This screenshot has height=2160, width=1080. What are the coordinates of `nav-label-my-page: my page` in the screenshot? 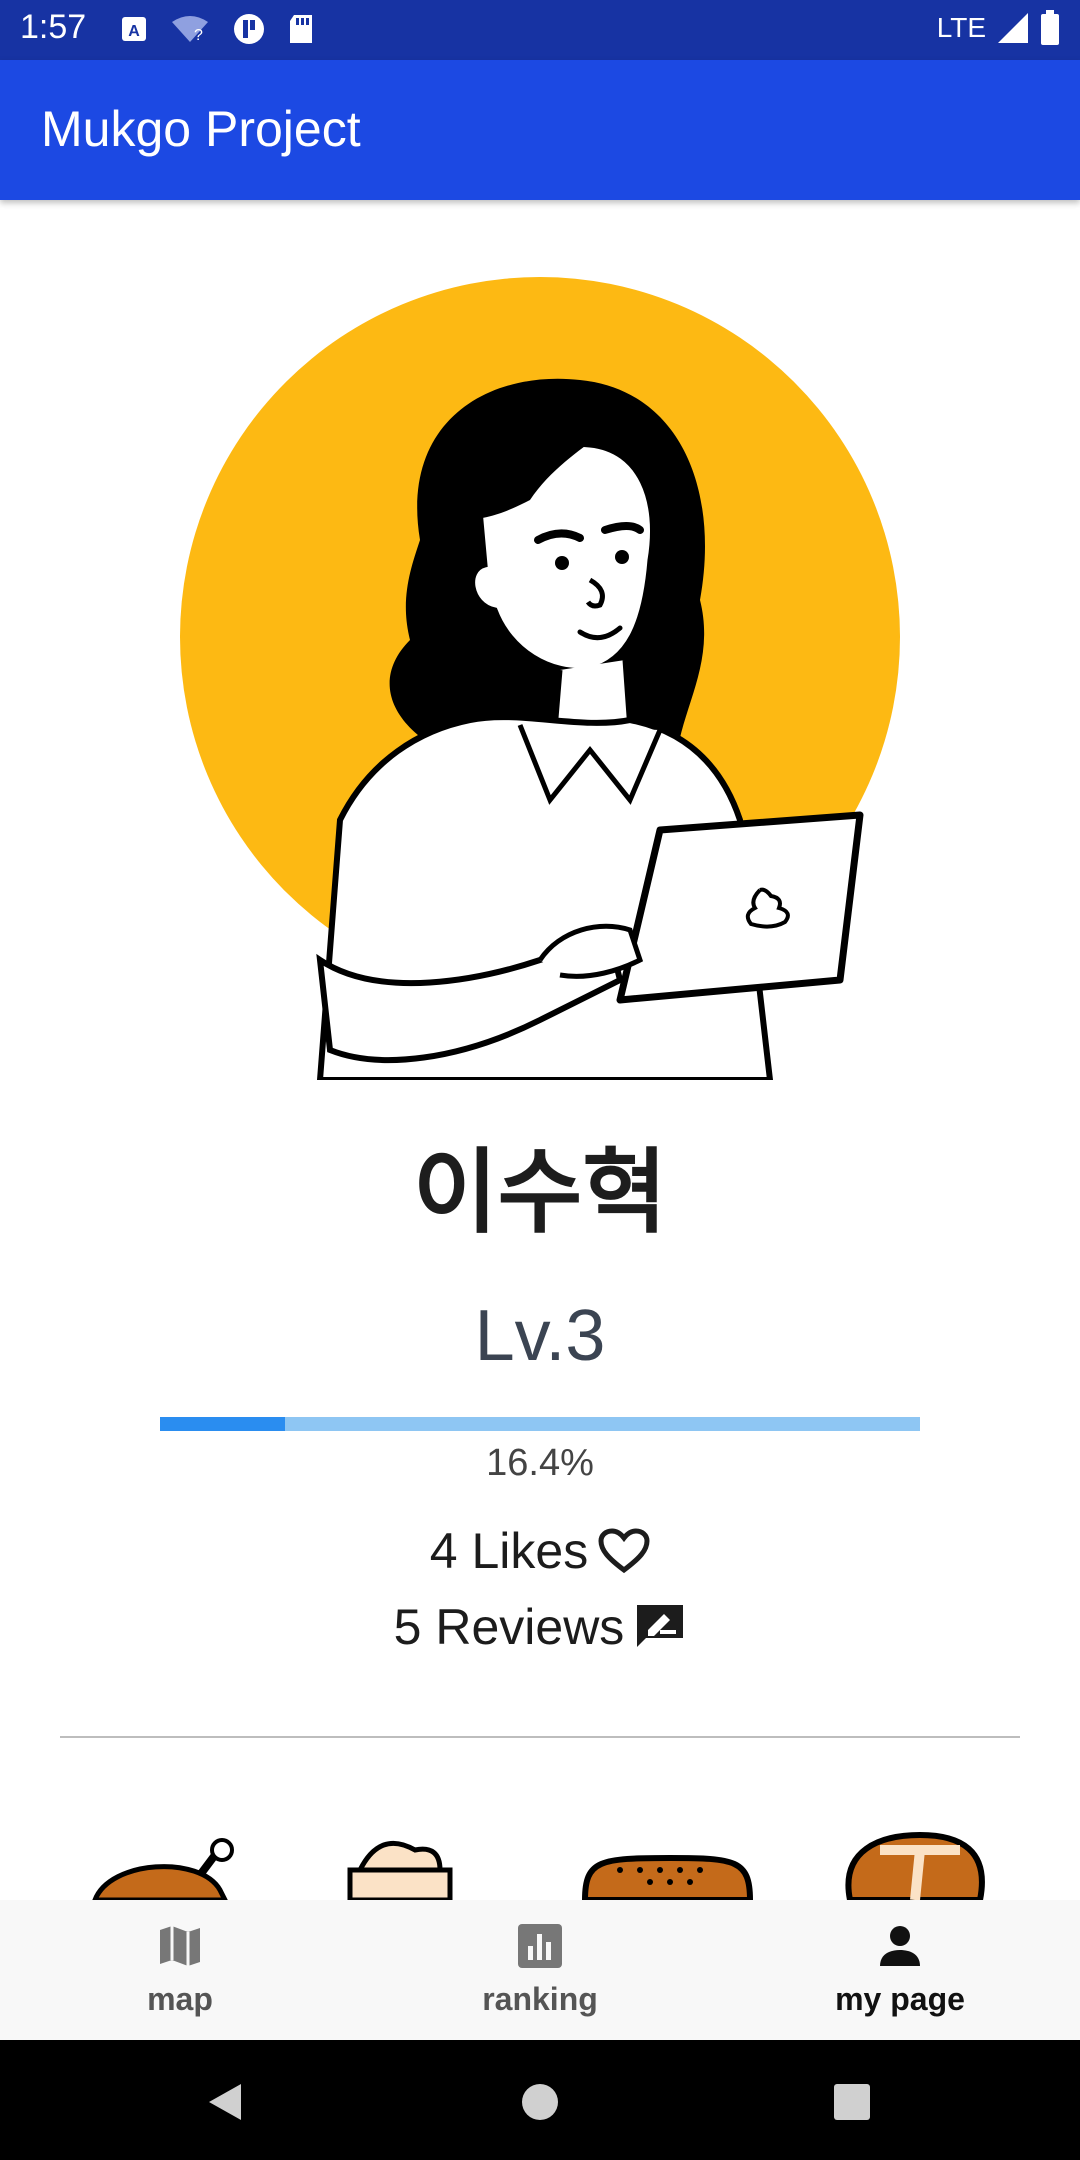 It's located at (900, 1999).